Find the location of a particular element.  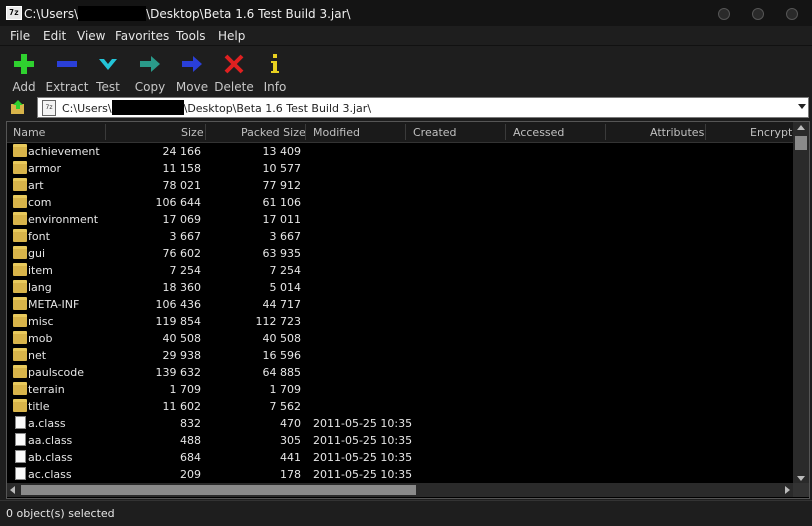

vertical-scroll-thumb is located at coordinates (801, 143).